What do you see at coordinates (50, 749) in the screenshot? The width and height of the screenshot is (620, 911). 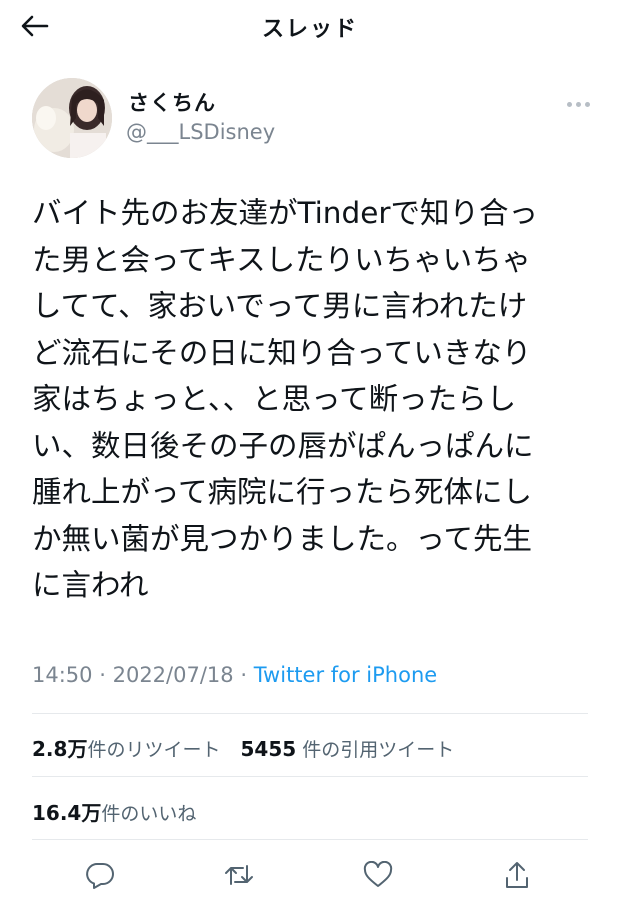 I see `retweets-count: 2.8` at bounding box center [50, 749].